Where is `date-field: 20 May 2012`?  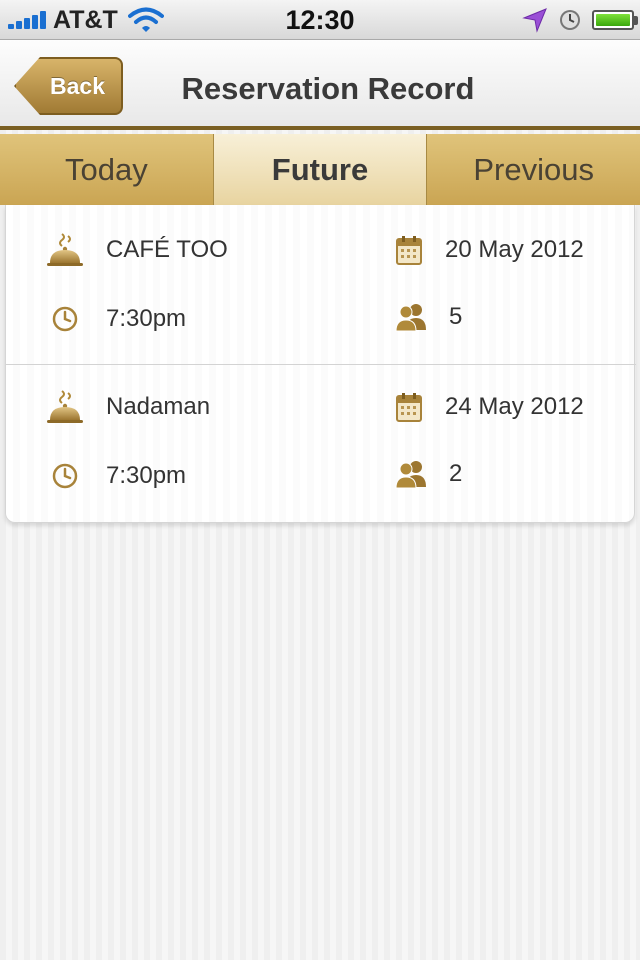
date-field: 20 May 2012 is located at coordinates (490, 250).